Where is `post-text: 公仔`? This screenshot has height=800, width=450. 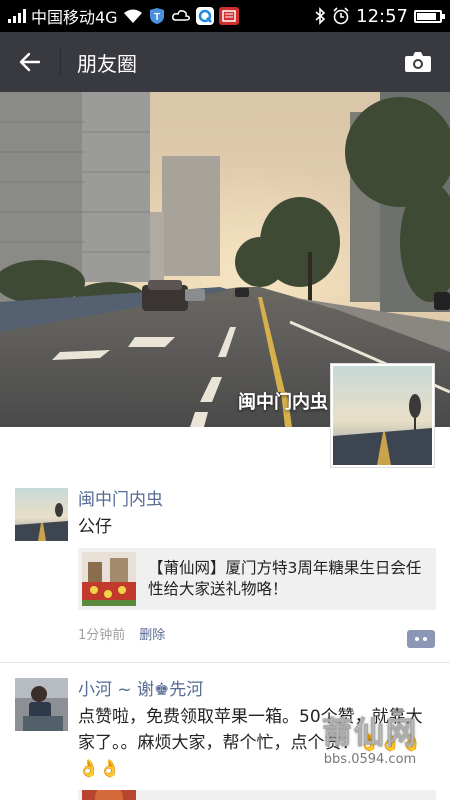 post-text: 公仔 is located at coordinates (95, 527).